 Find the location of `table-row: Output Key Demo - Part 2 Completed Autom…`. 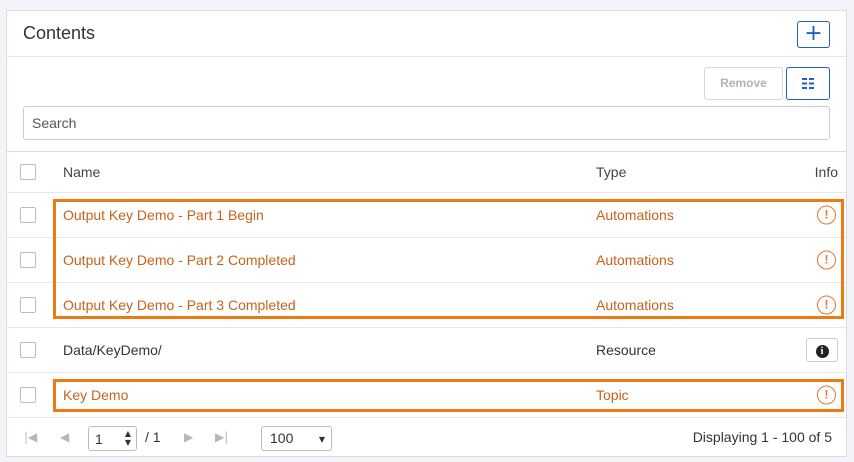

table-row: Output Key Demo - Part 2 Completed Autom… is located at coordinates (426, 260).